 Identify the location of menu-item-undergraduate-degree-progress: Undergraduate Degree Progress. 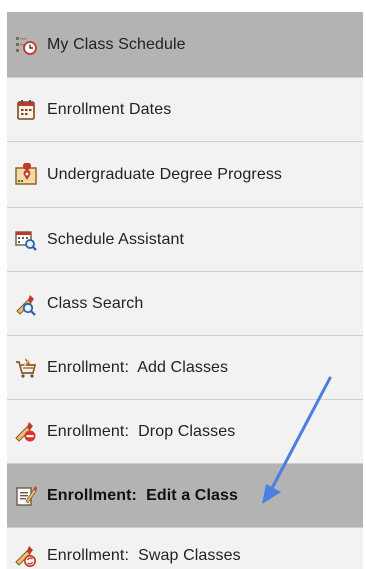
(185, 175).